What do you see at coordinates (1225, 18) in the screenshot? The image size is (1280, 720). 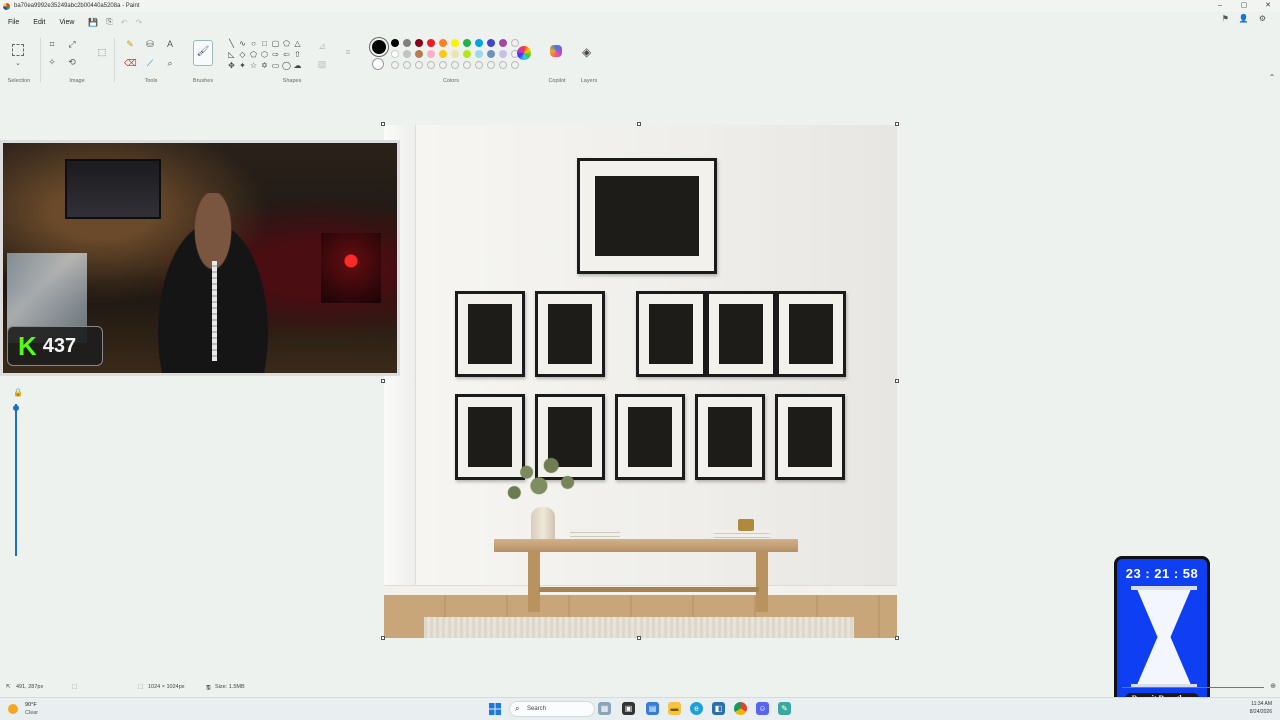 I see `feedback-icon: ⚑` at bounding box center [1225, 18].